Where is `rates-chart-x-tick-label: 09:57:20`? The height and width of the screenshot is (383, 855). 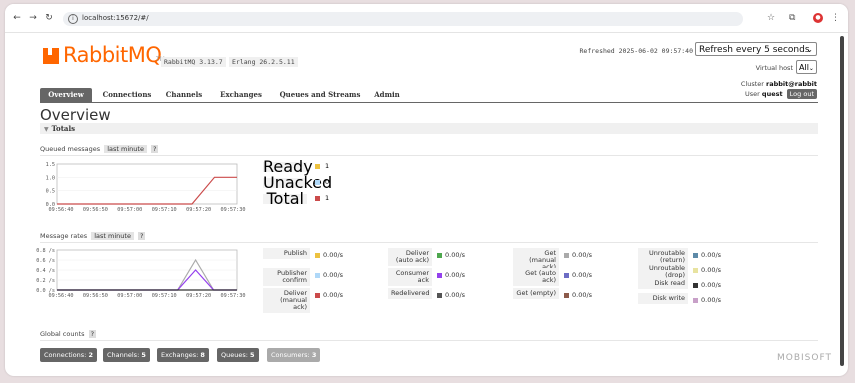
rates-chart-x-tick-label: 09:57:20 is located at coordinates (198, 296).